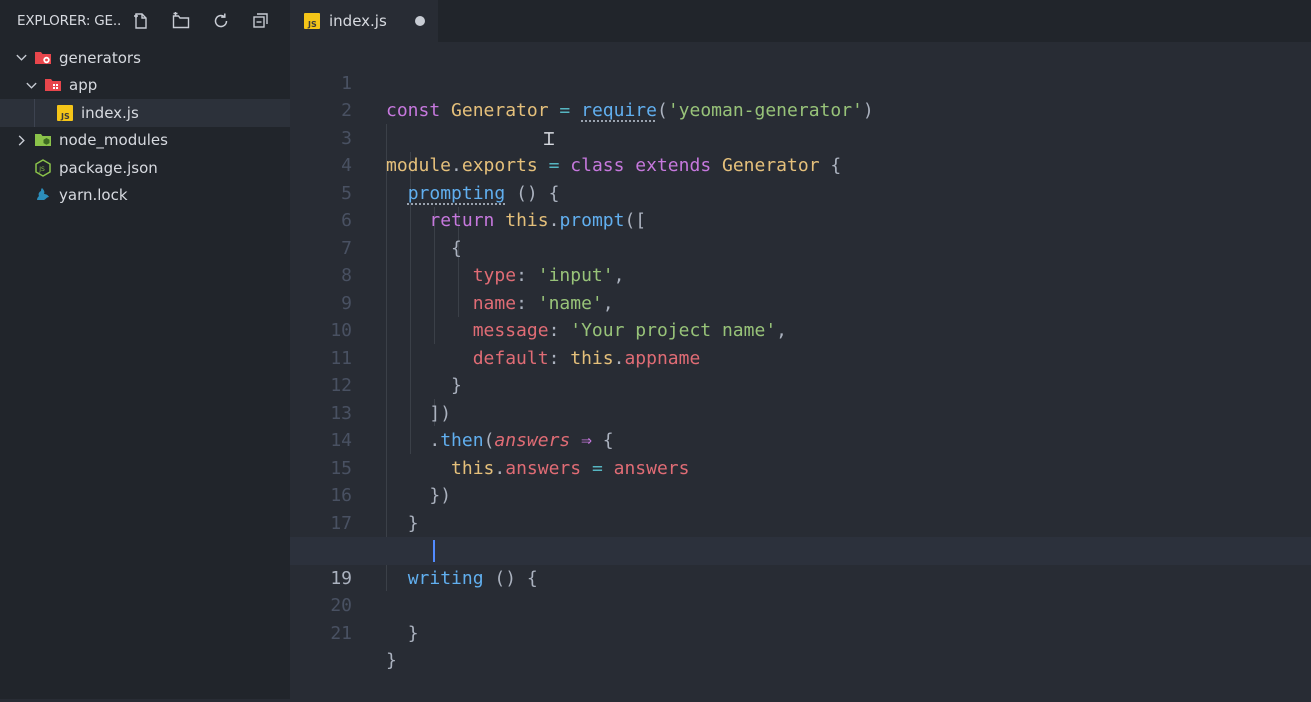 The image size is (1311, 702). What do you see at coordinates (800, 606) in the screenshot?
I see `code-line: 21 }` at bounding box center [800, 606].